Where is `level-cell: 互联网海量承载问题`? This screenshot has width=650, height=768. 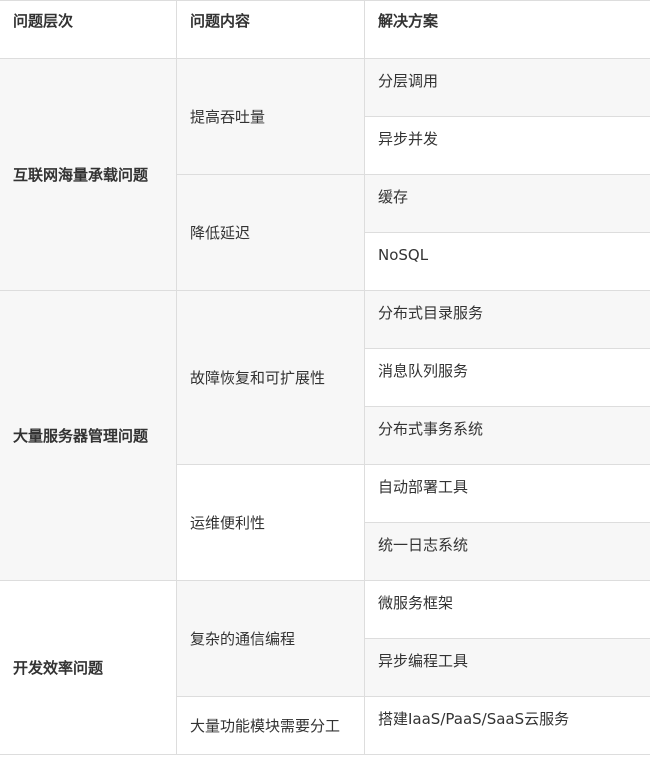
level-cell: 互联网海量承载问题 is located at coordinates (88, 174).